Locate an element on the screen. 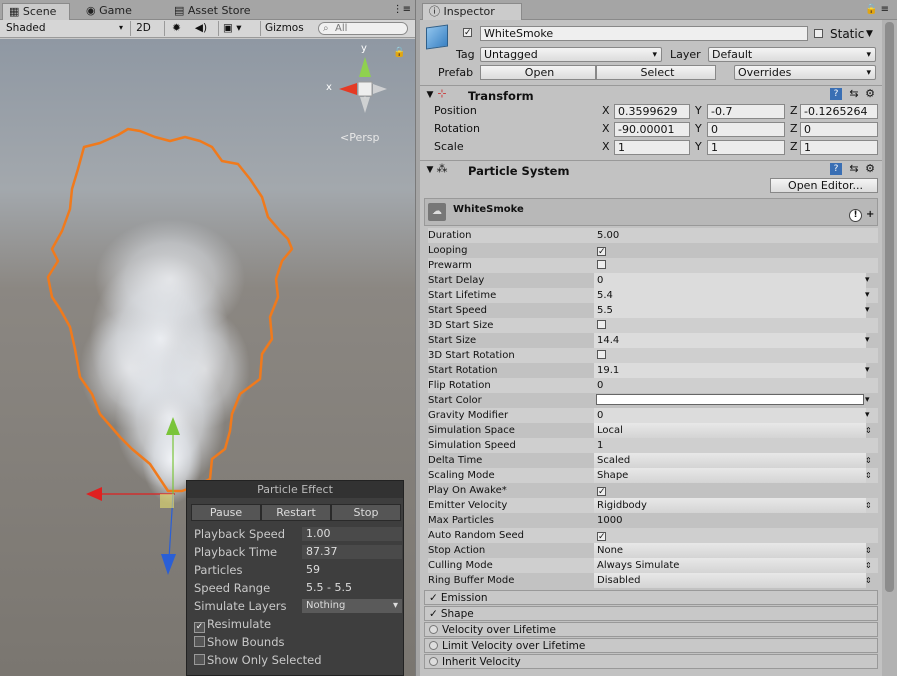 This screenshot has height=676, width=897. 3d-start-rotation-checkbox is located at coordinates (730, 355).